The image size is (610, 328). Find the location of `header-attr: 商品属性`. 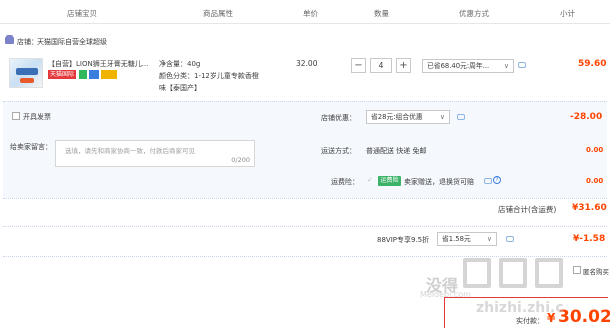

header-attr: 商品属性 is located at coordinates (218, 13).